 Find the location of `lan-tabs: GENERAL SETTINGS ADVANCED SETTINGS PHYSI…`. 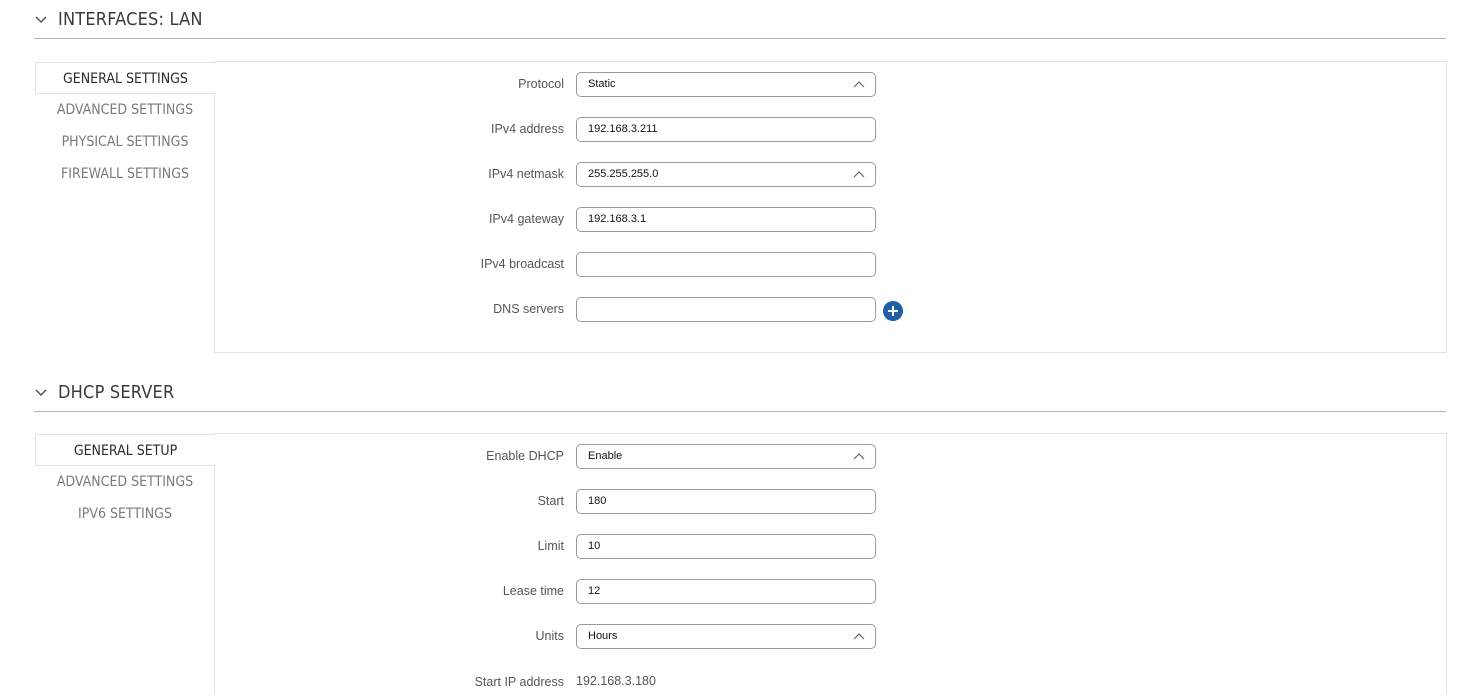

lan-tabs: GENERAL SETTINGS ADVANCED SETTINGS PHYSI… is located at coordinates (125, 126).